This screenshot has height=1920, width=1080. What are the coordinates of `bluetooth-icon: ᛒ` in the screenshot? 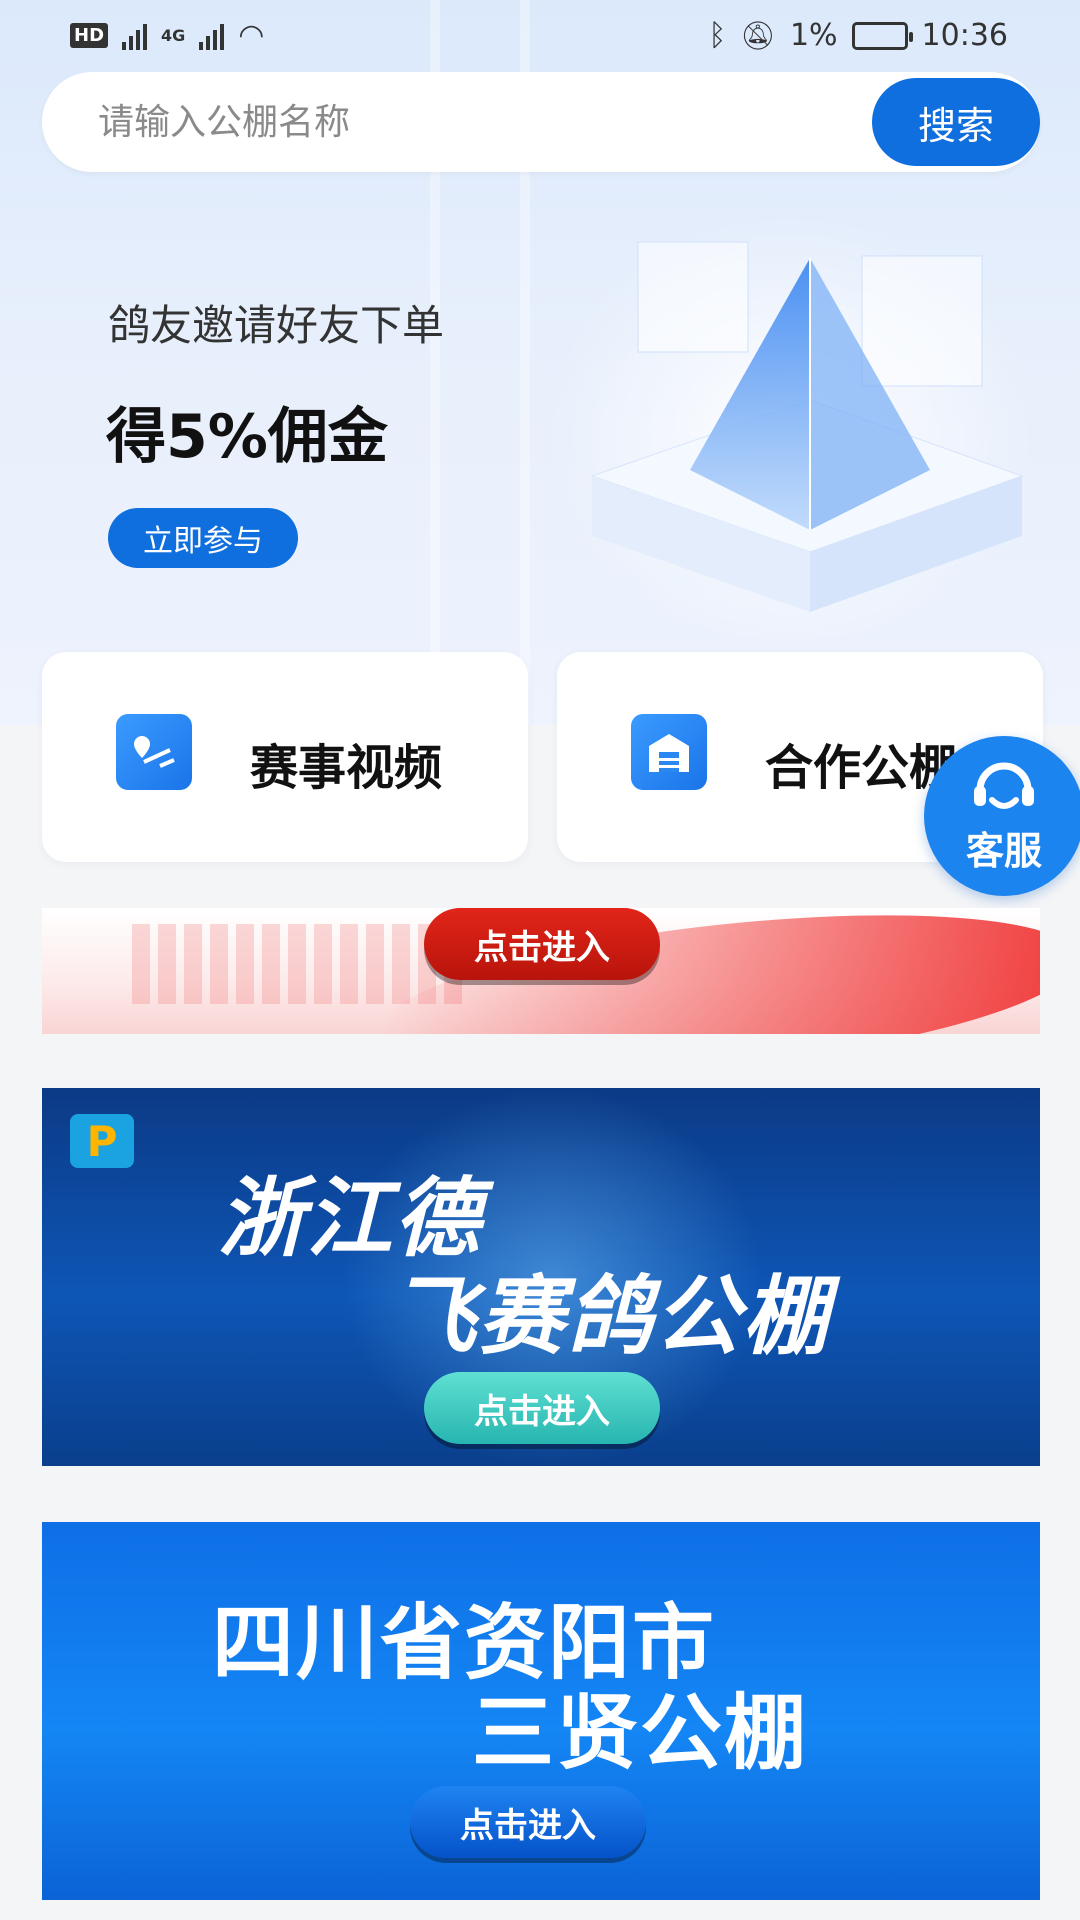 It's located at (717, 35).